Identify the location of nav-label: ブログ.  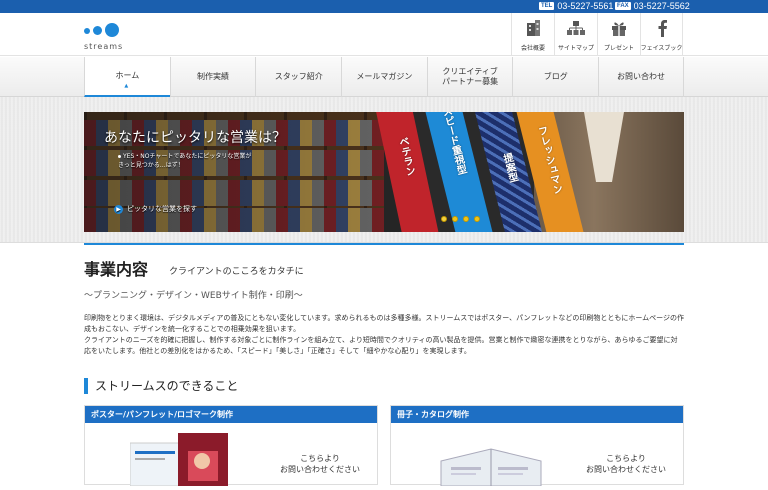
(555, 76).